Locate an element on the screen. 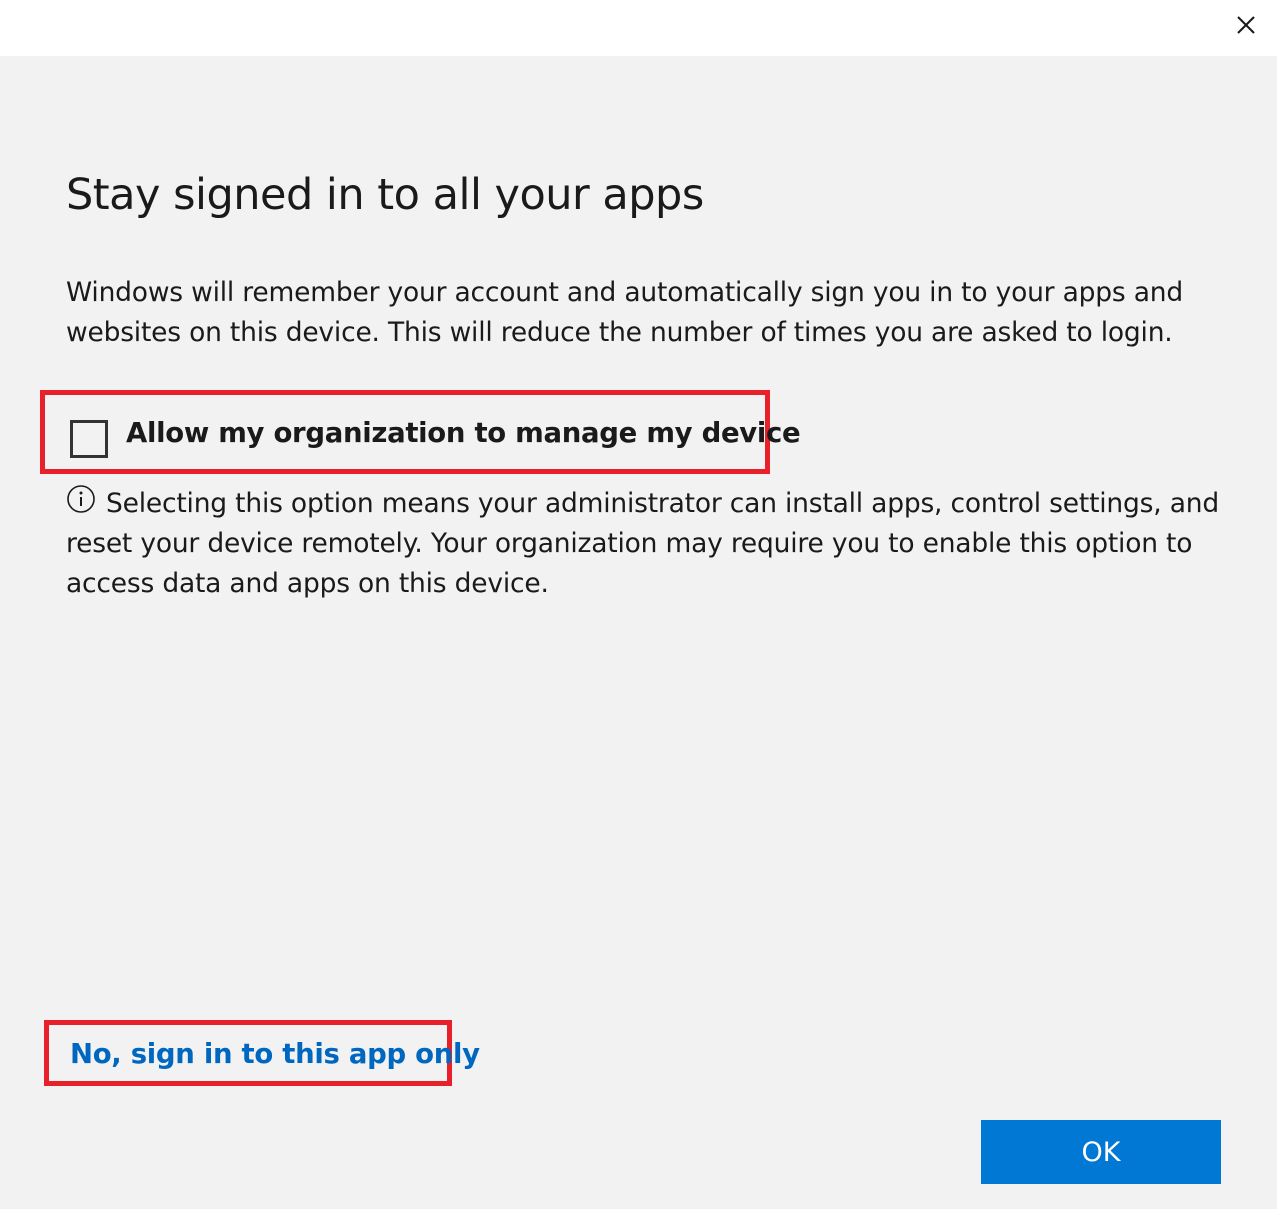  sign-in-app-only-highlight: No, sign in to this app only is located at coordinates (262, 1053).